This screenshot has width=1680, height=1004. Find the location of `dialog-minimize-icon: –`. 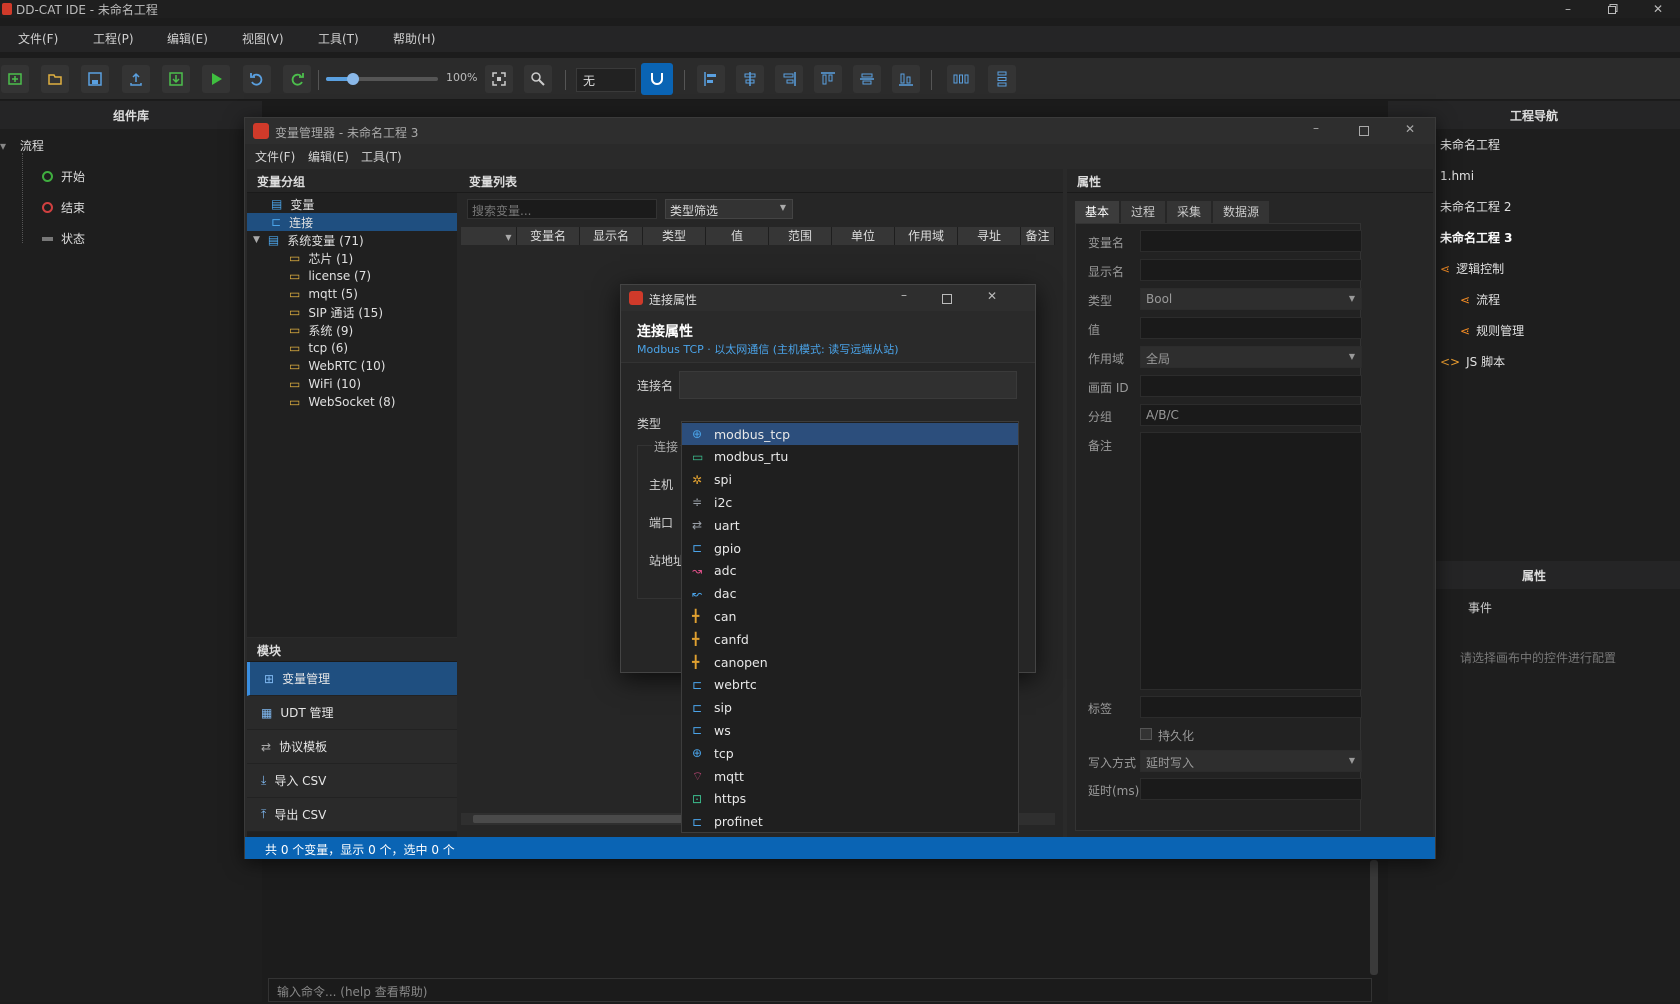

dialog-minimize-icon: – is located at coordinates (904, 295).